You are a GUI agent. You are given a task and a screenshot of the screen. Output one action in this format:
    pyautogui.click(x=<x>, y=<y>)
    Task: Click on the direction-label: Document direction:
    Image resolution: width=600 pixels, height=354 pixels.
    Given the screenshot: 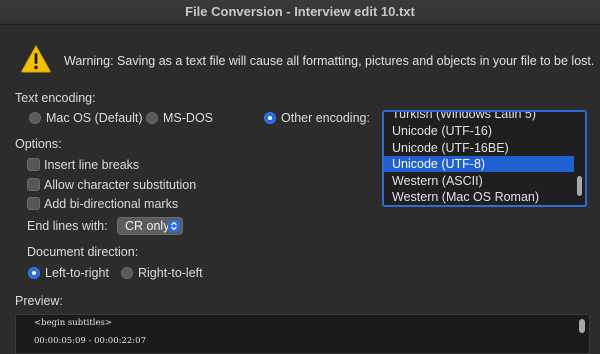 What is the action you would take?
    pyautogui.click(x=83, y=252)
    